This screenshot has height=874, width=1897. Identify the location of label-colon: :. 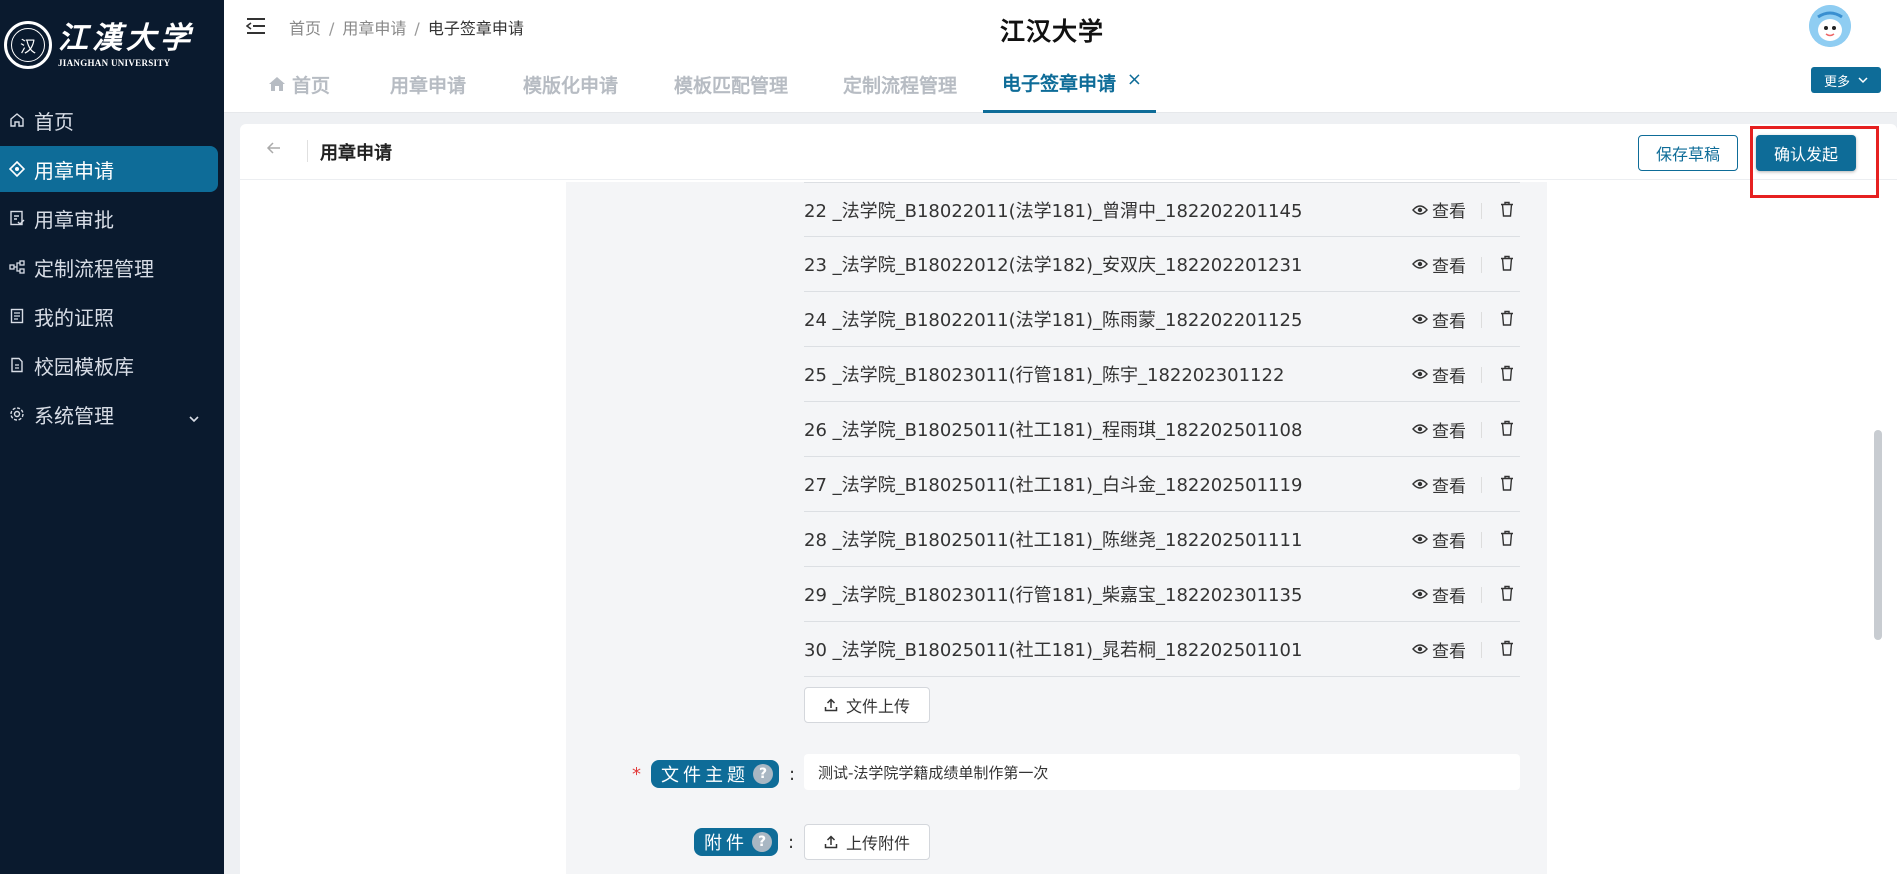
(792, 774).